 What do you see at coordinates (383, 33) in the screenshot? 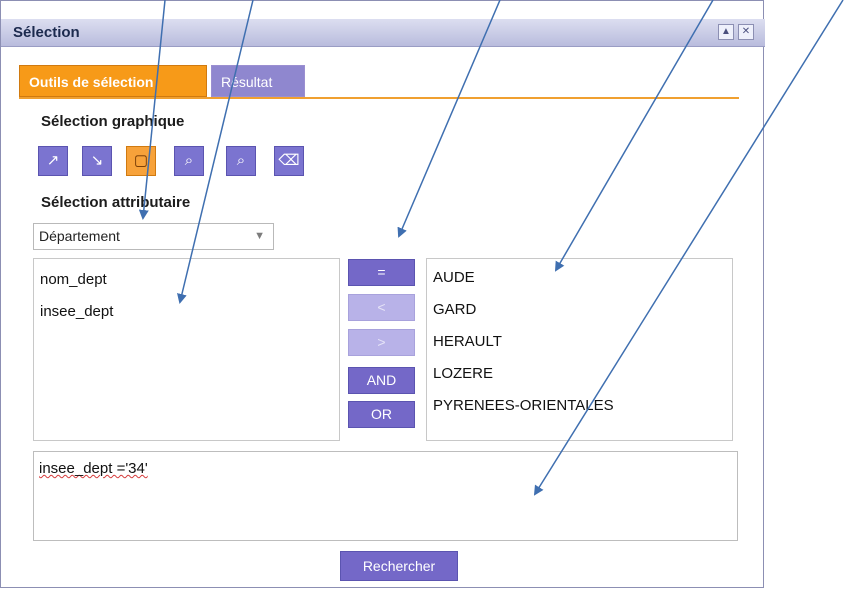
I see `title-bar: Sélection ▲ ✕` at bounding box center [383, 33].